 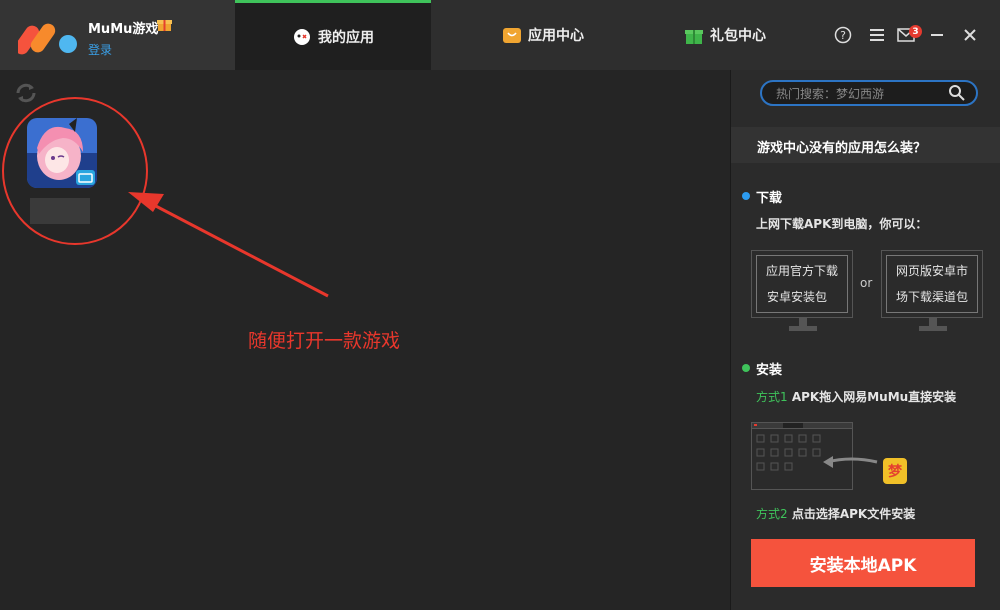 I want to click on help-icon: ?, so click(x=843, y=35).